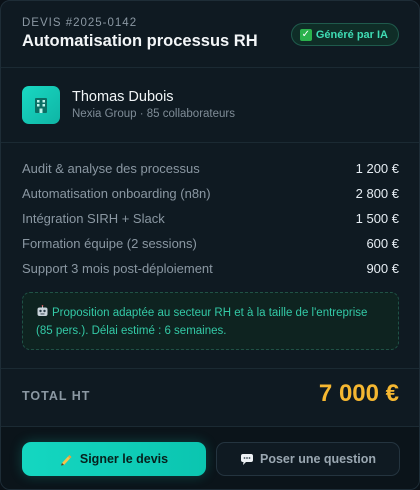 This screenshot has width=420, height=490. I want to click on sign-quote-button: Signer le devis, so click(114, 459).